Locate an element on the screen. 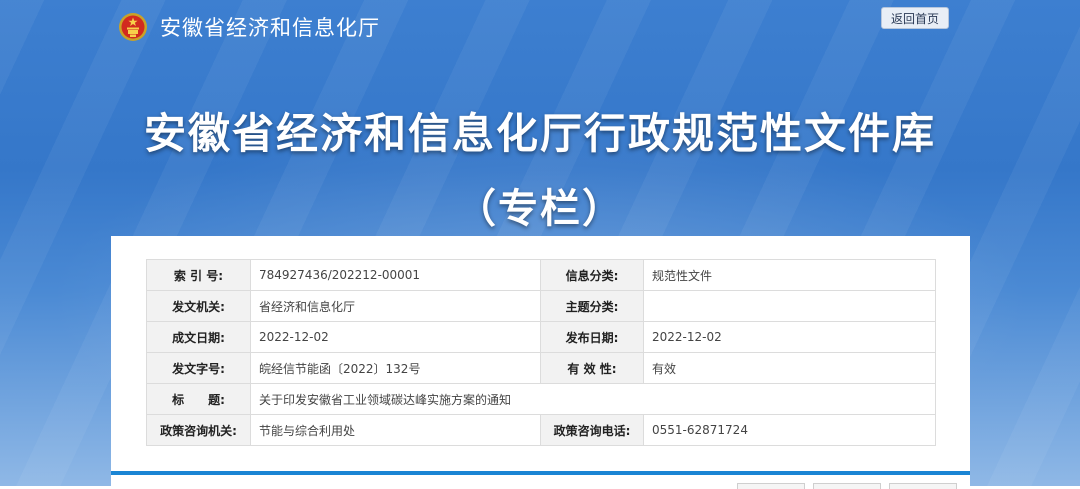  section-divider is located at coordinates (540, 473).